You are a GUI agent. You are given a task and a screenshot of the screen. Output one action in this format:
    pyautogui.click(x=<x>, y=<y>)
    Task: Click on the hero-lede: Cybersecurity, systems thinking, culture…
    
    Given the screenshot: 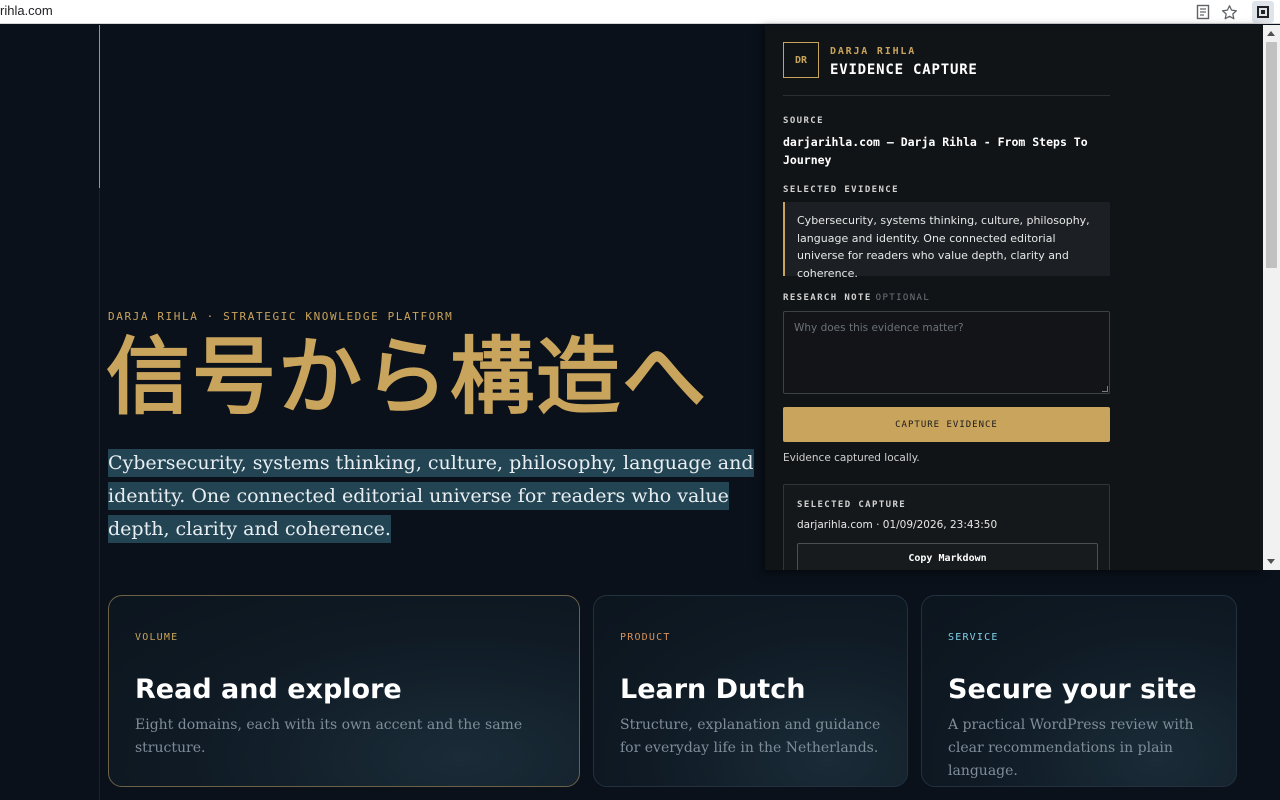 What is the action you would take?
    pyautogui.click(x=443, y=496)
    